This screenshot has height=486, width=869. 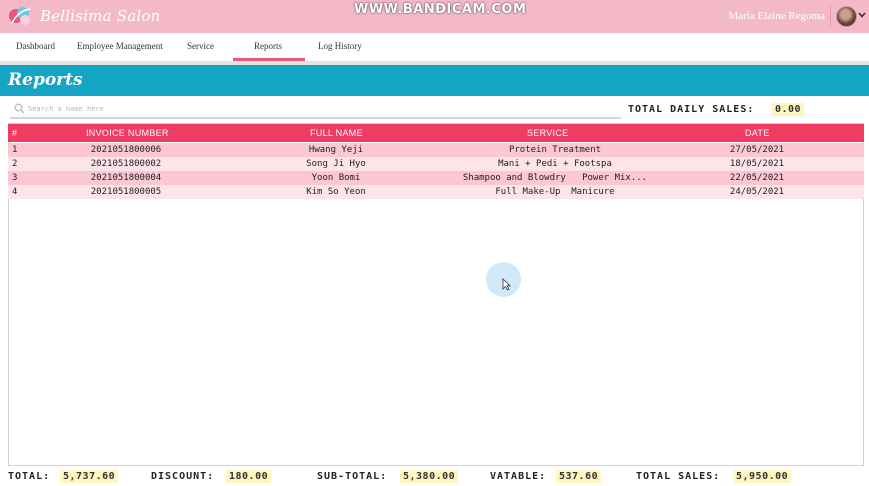 I want to click on cell-service: Mani + Pedi + Footspa, so click(x=555, y=164).